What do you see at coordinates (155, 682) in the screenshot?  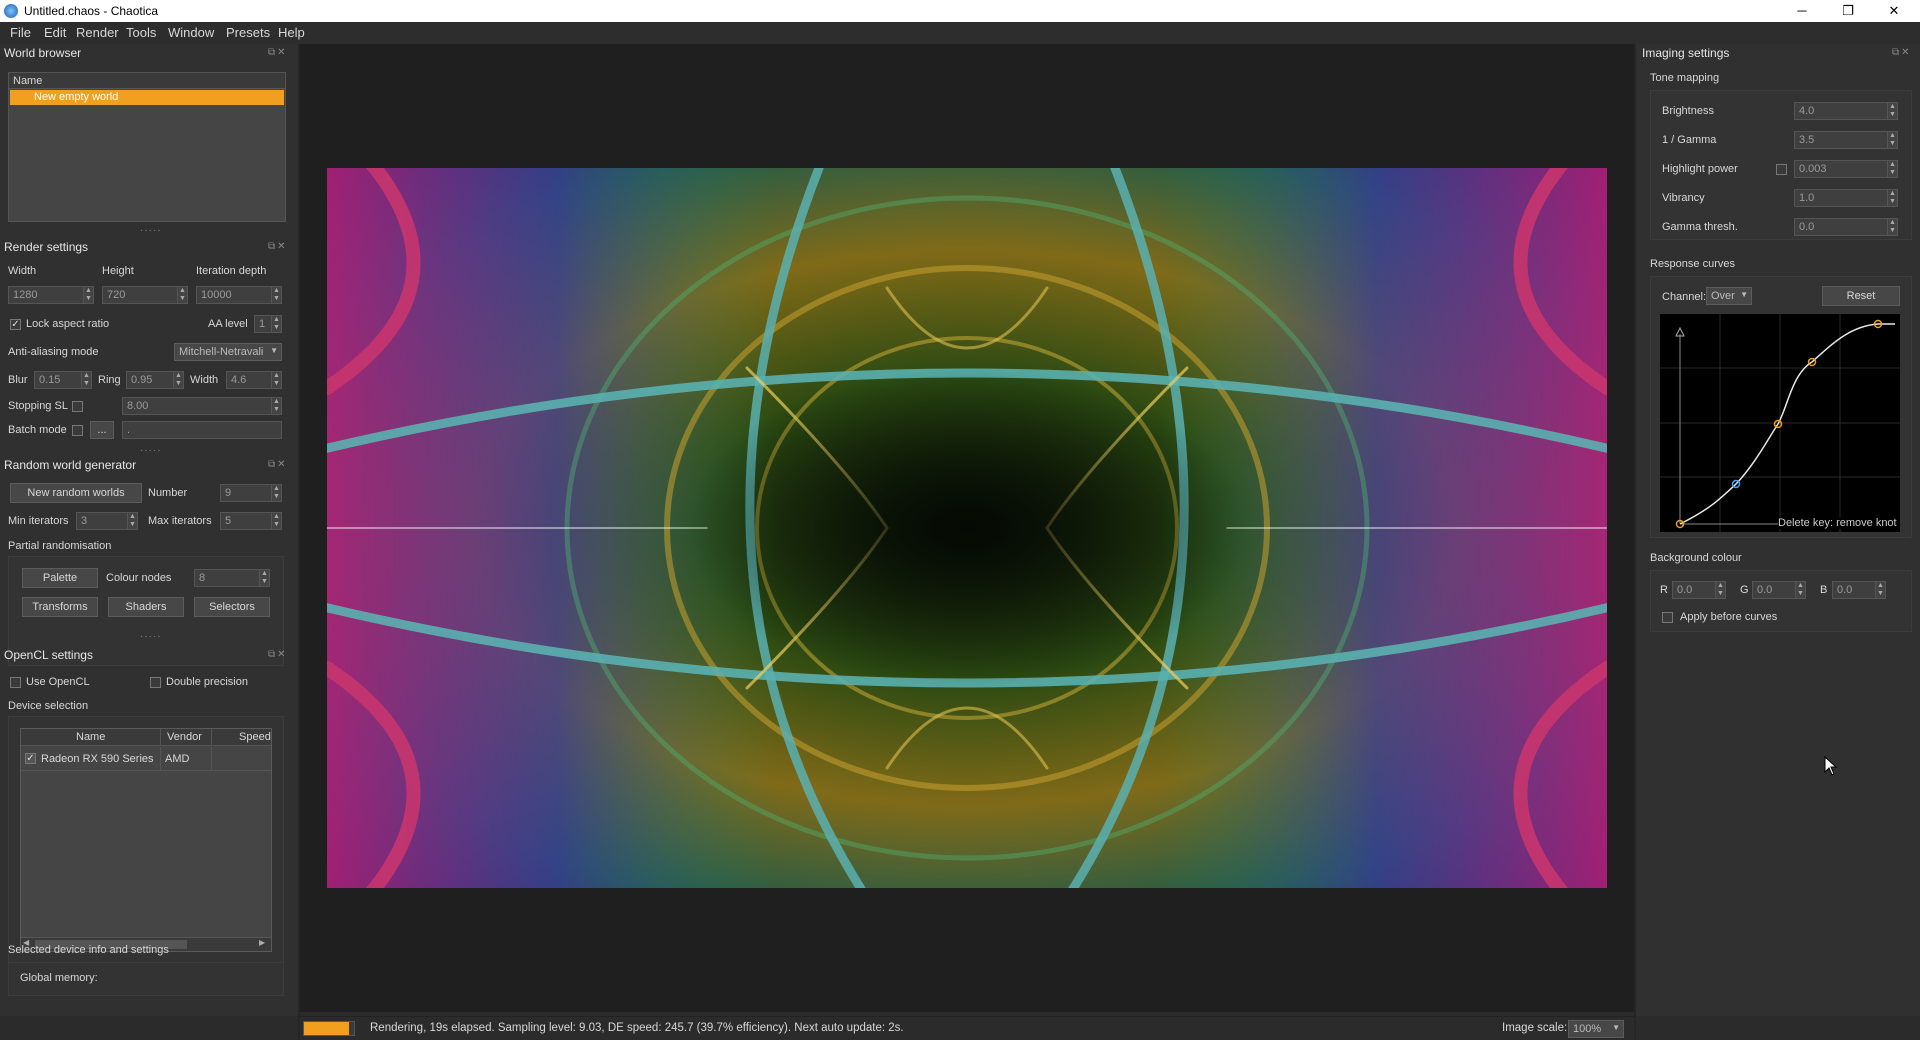 I see `double-precision-checkbox` at bounding box center [155, 682].